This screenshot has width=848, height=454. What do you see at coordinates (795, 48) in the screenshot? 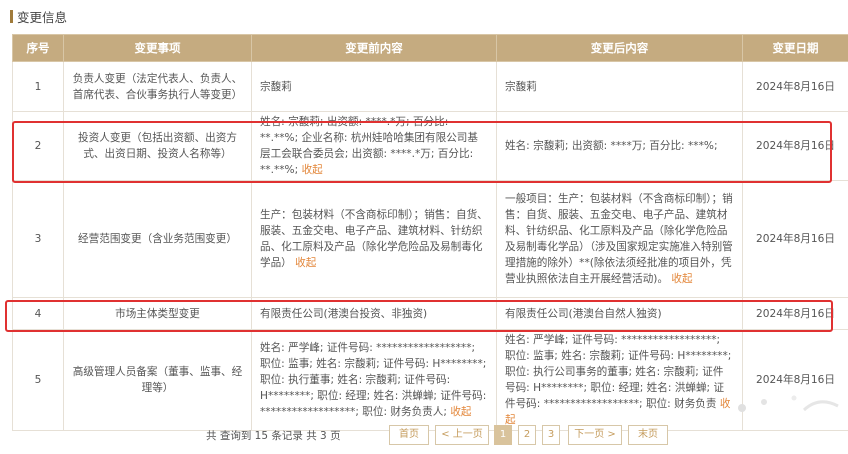
I see `header-date: 变更日期` at bounding box center [795, 48].